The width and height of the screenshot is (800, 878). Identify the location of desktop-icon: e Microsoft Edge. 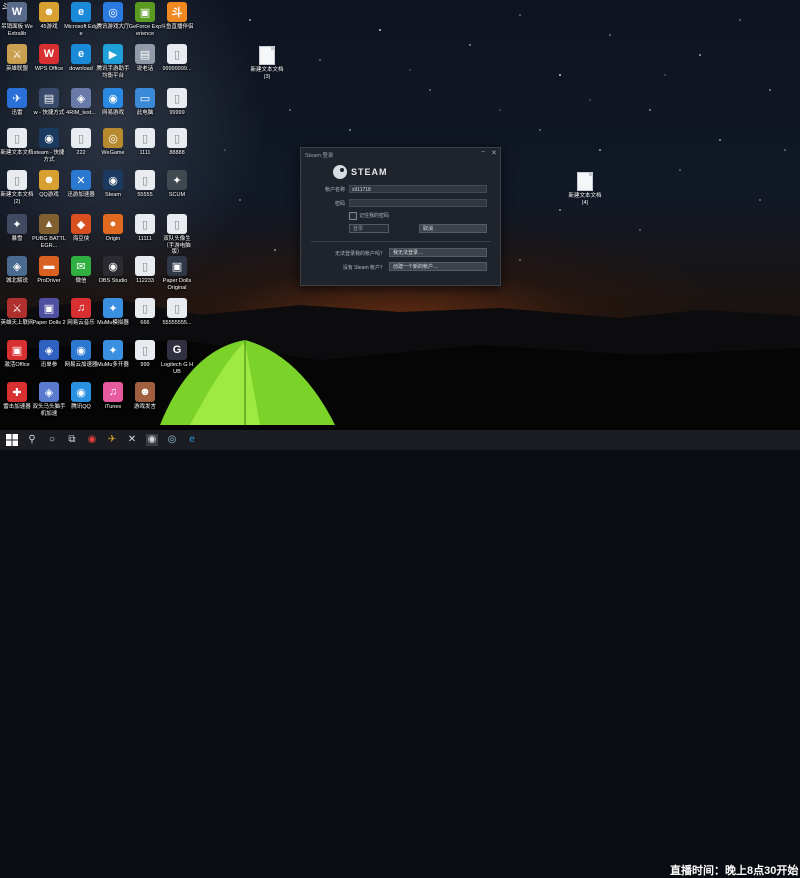
(81, 19).